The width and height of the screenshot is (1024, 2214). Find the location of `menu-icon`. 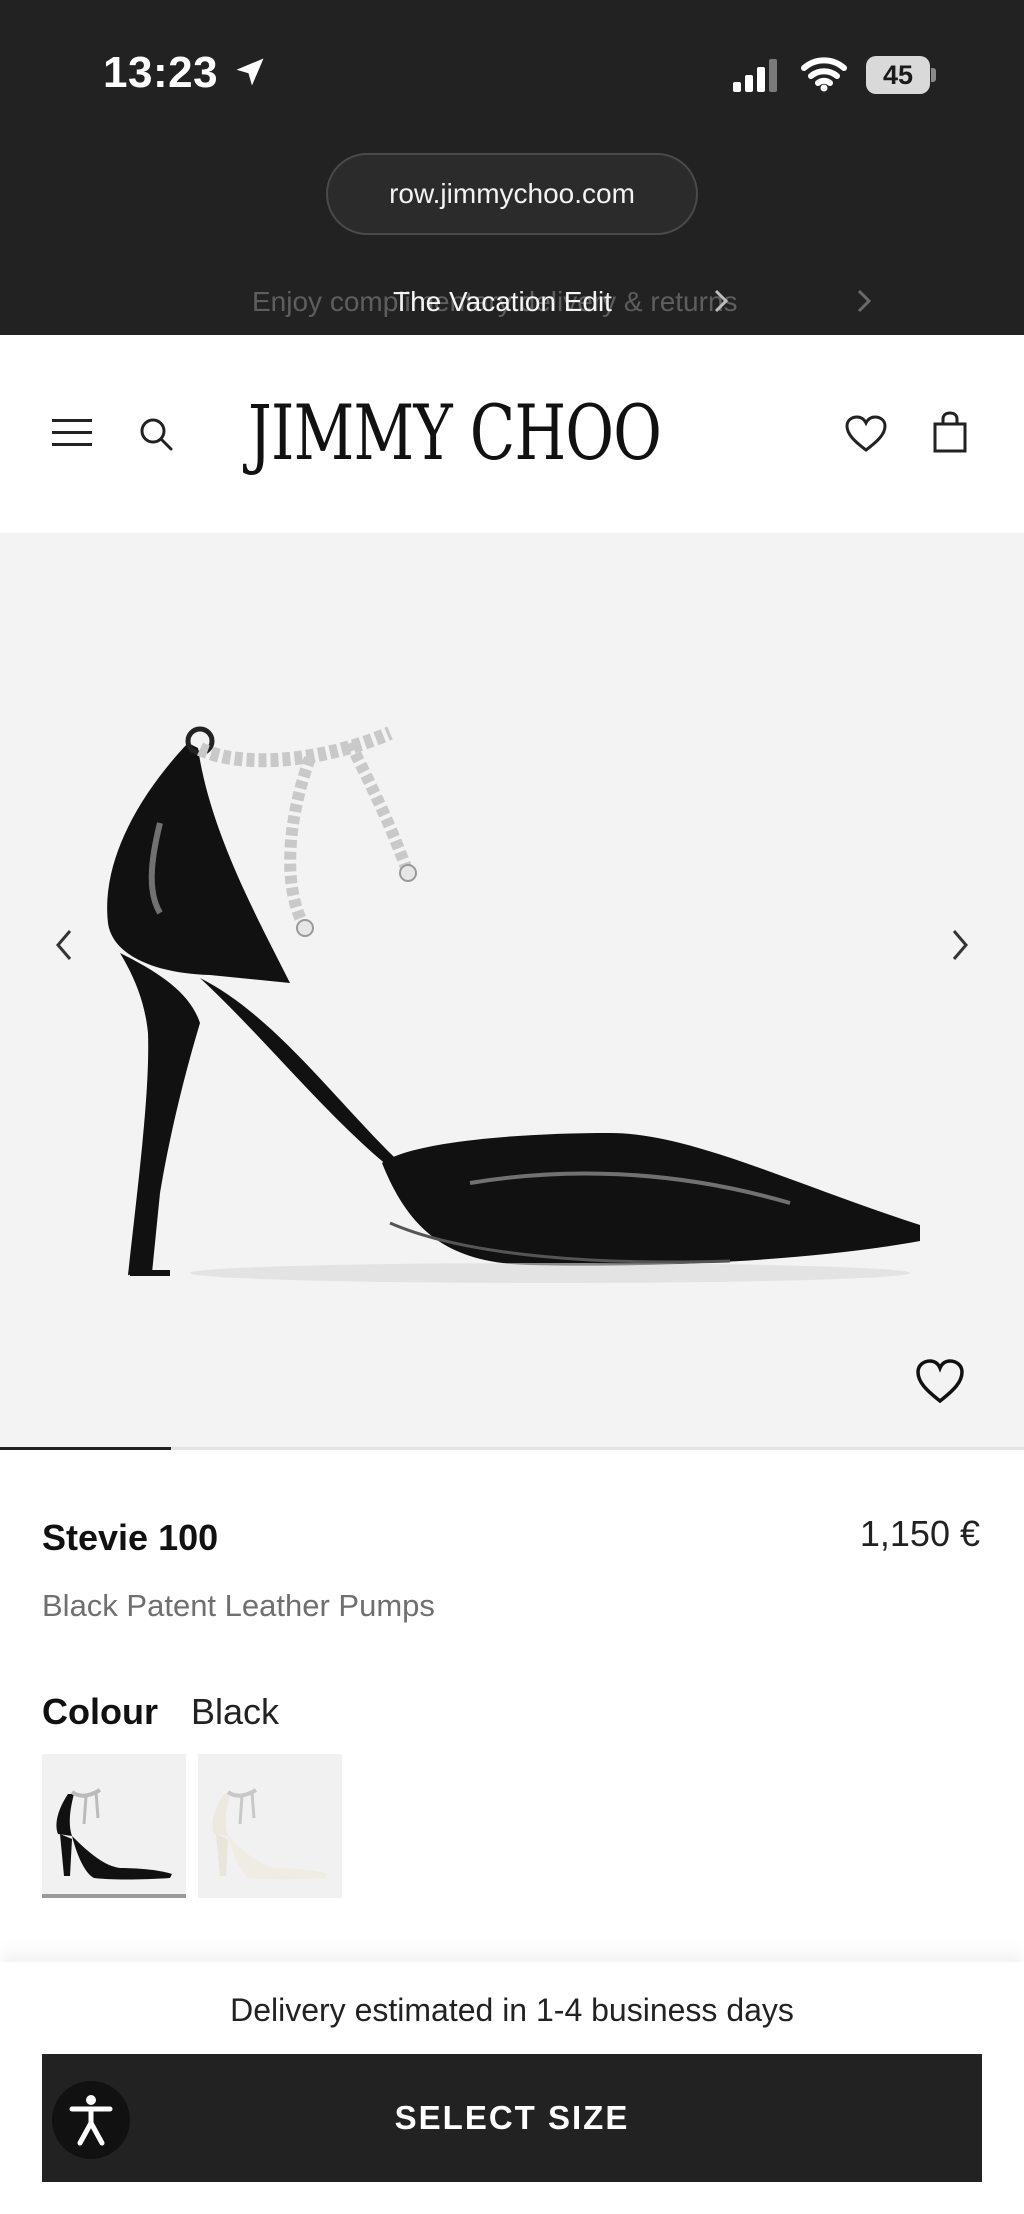

menu-icon is located at coordinates (72, 433).